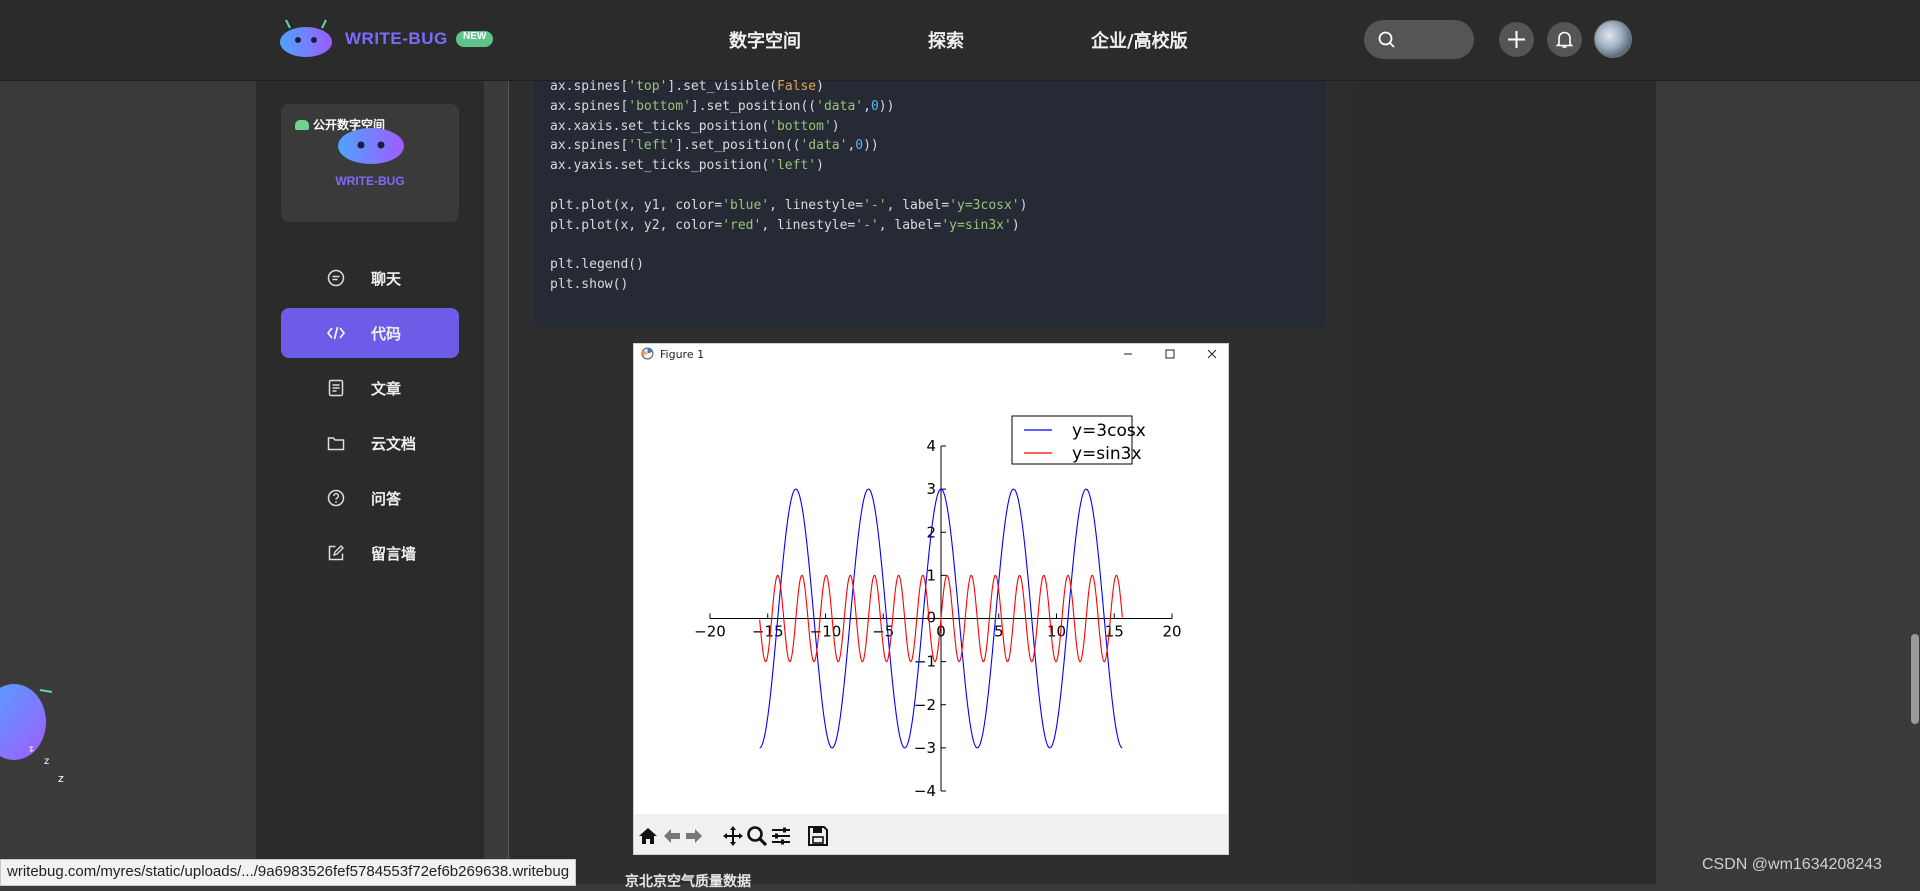 The width and height of the screenshot is (1920, 891). What do you see at coordinates (35, 725) in the screenshot?
I see `mascot-sleeping-icon: z z z` at bounding box center [35, 725].